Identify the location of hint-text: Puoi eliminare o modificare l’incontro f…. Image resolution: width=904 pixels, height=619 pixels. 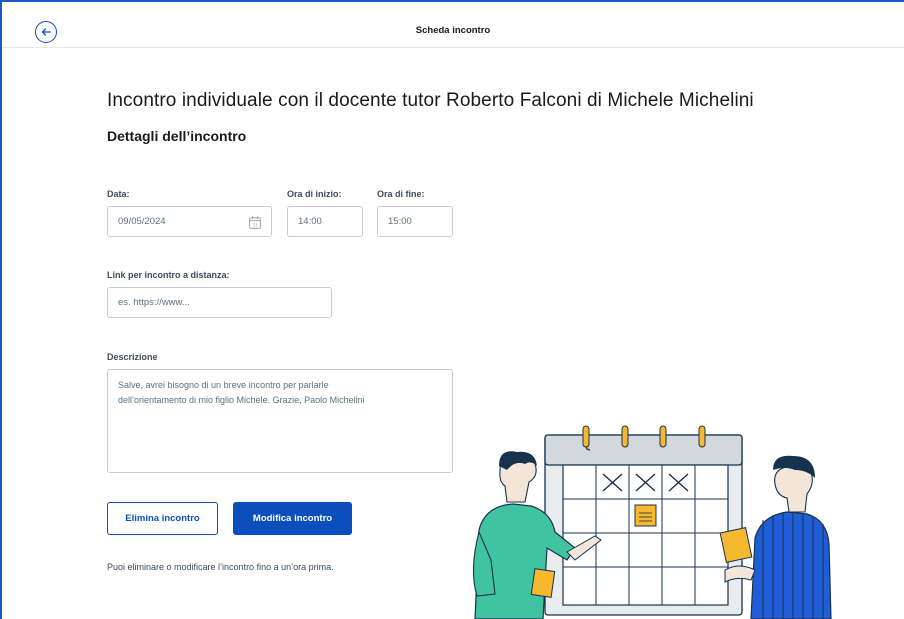
(220, 567).